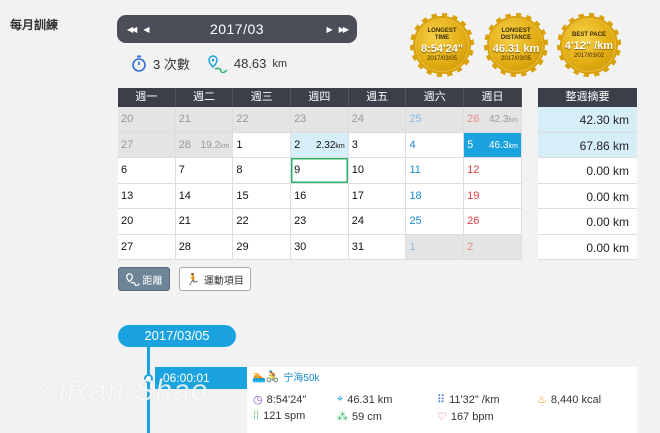 The image size is (660, 433). Describe the element at coordinates (262, 247) in the screenshot. I see `calendar-day-cell: 29` at that location.